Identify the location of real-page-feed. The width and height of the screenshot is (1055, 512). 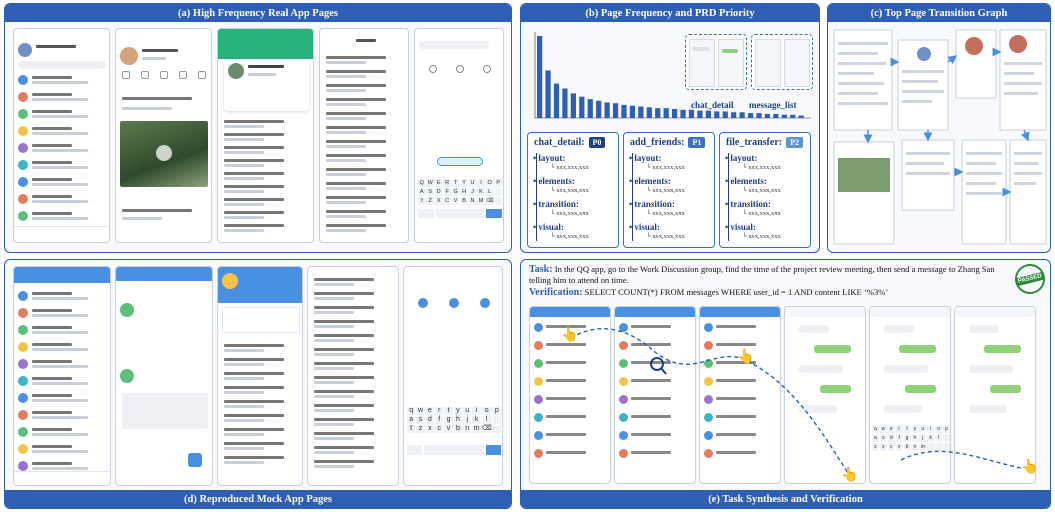
(163, 135).